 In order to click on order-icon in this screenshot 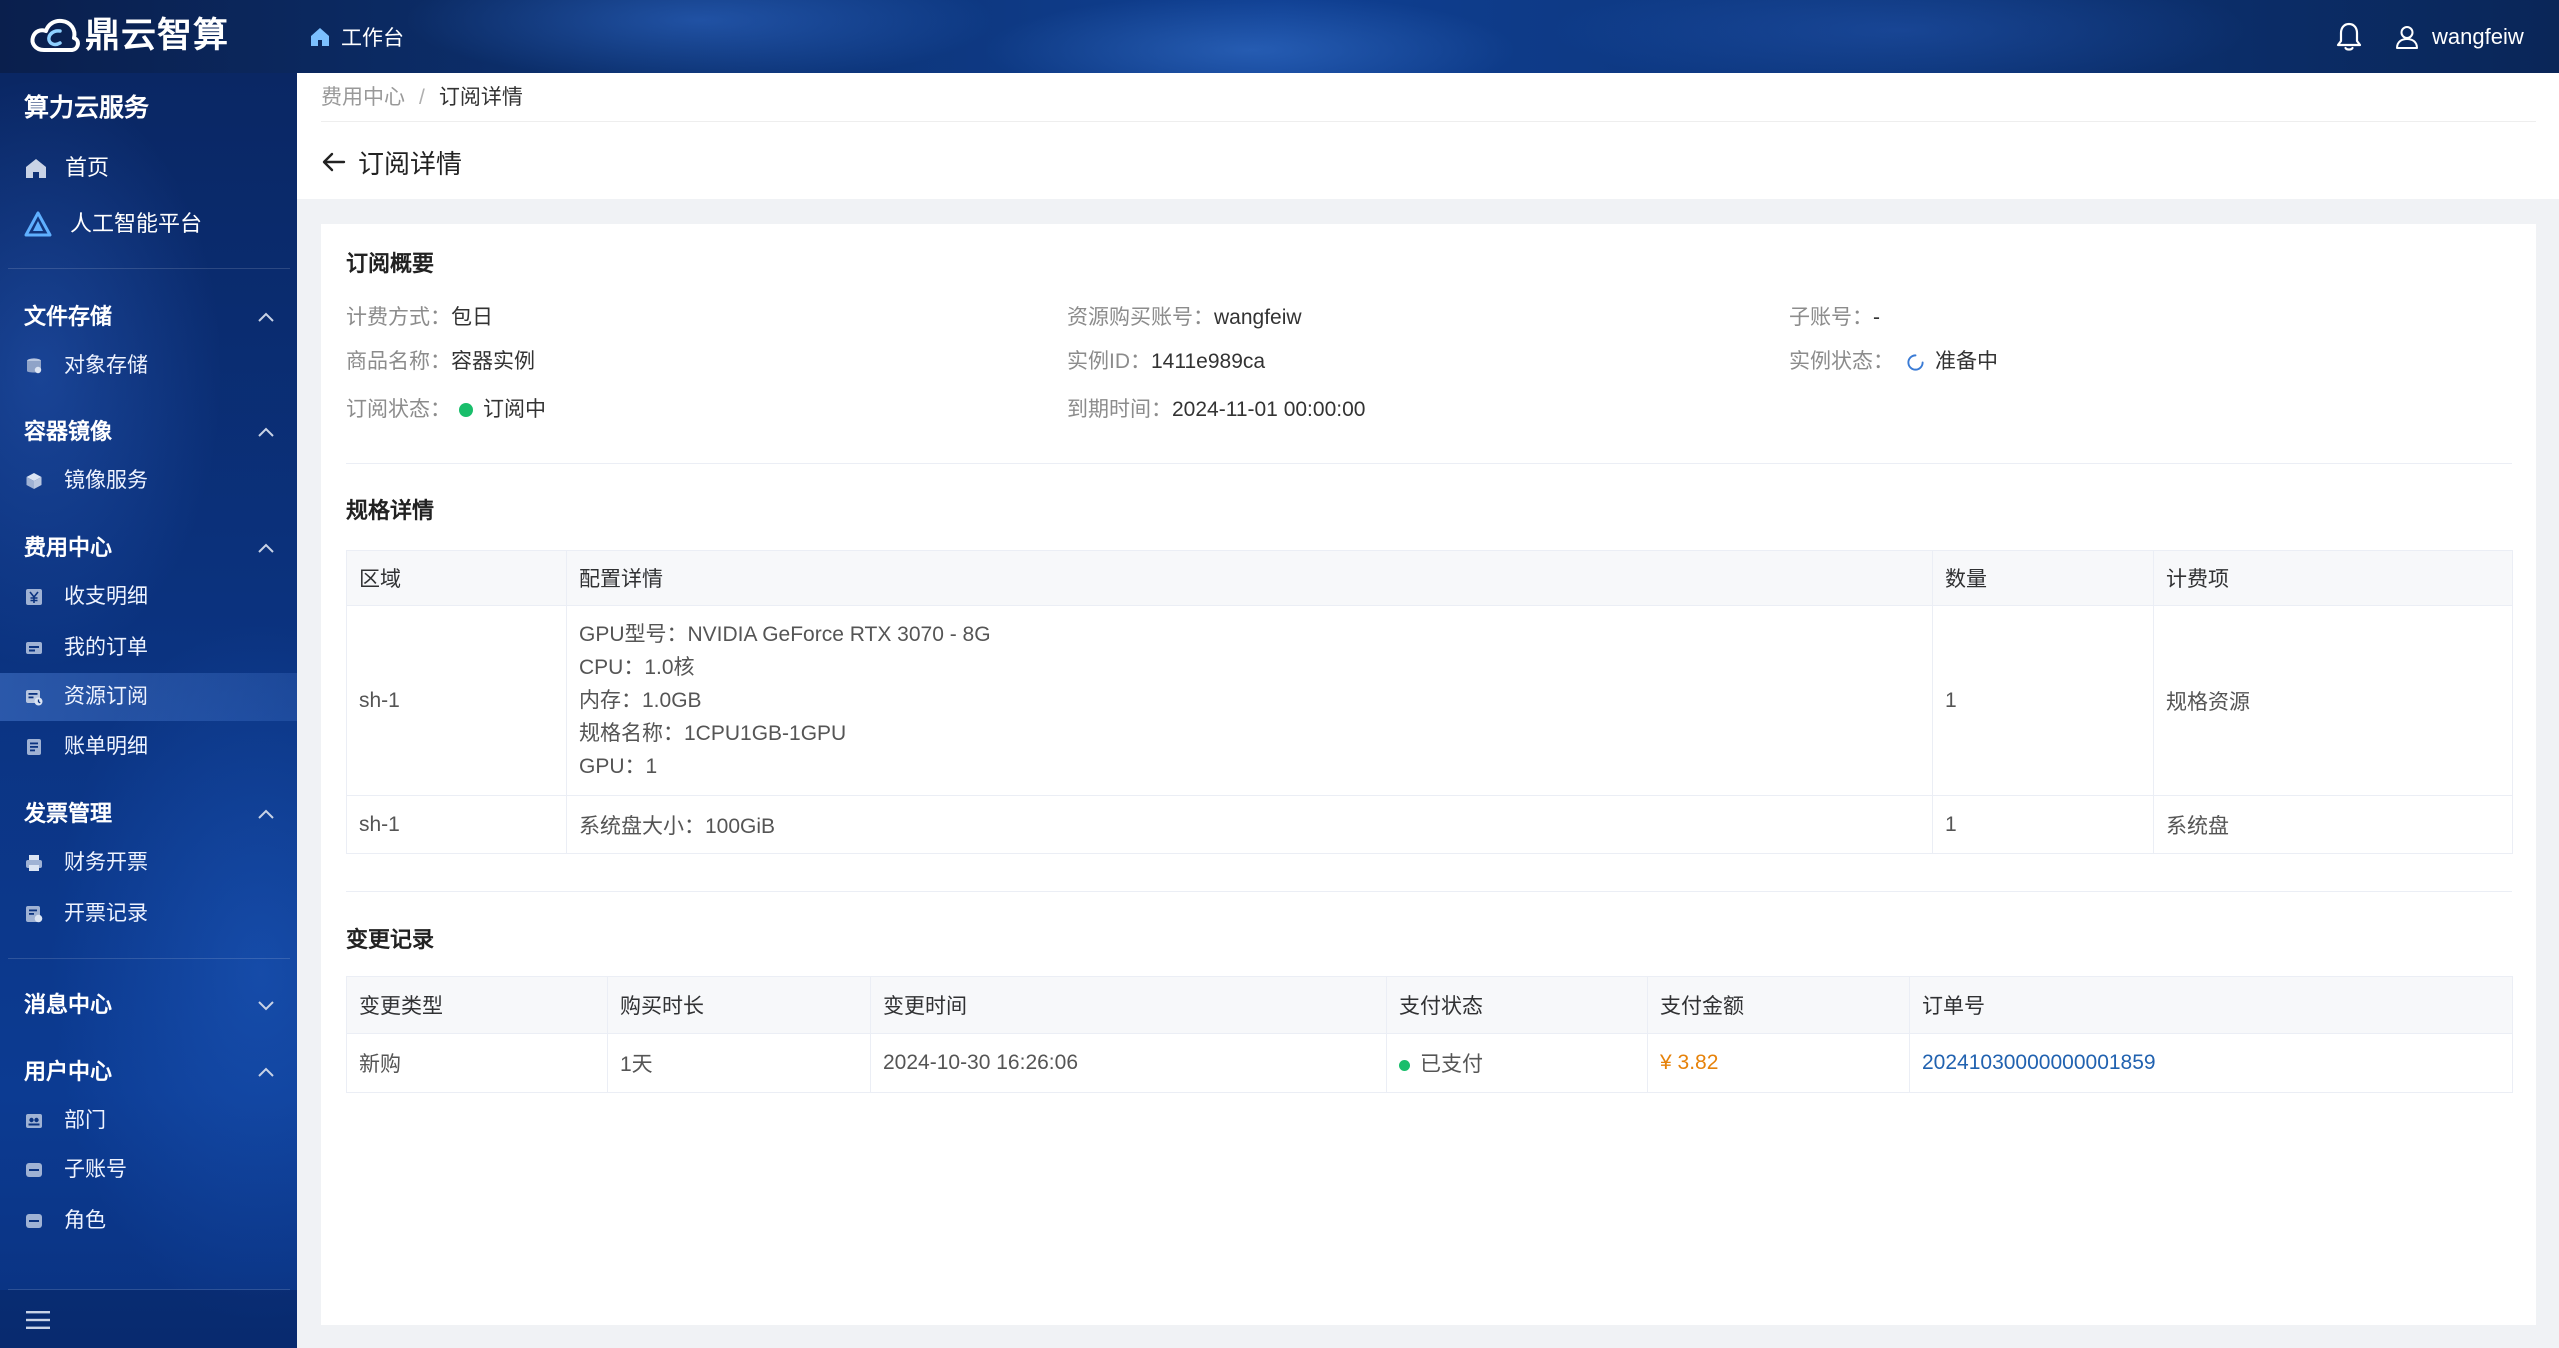, I will do `click(34, 648)`.